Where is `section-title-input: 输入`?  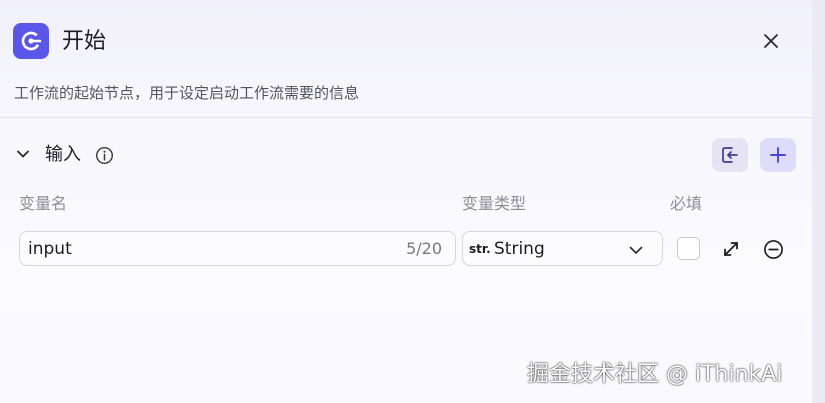 section-title-input: 输入 is located at coordinates (63, 154).